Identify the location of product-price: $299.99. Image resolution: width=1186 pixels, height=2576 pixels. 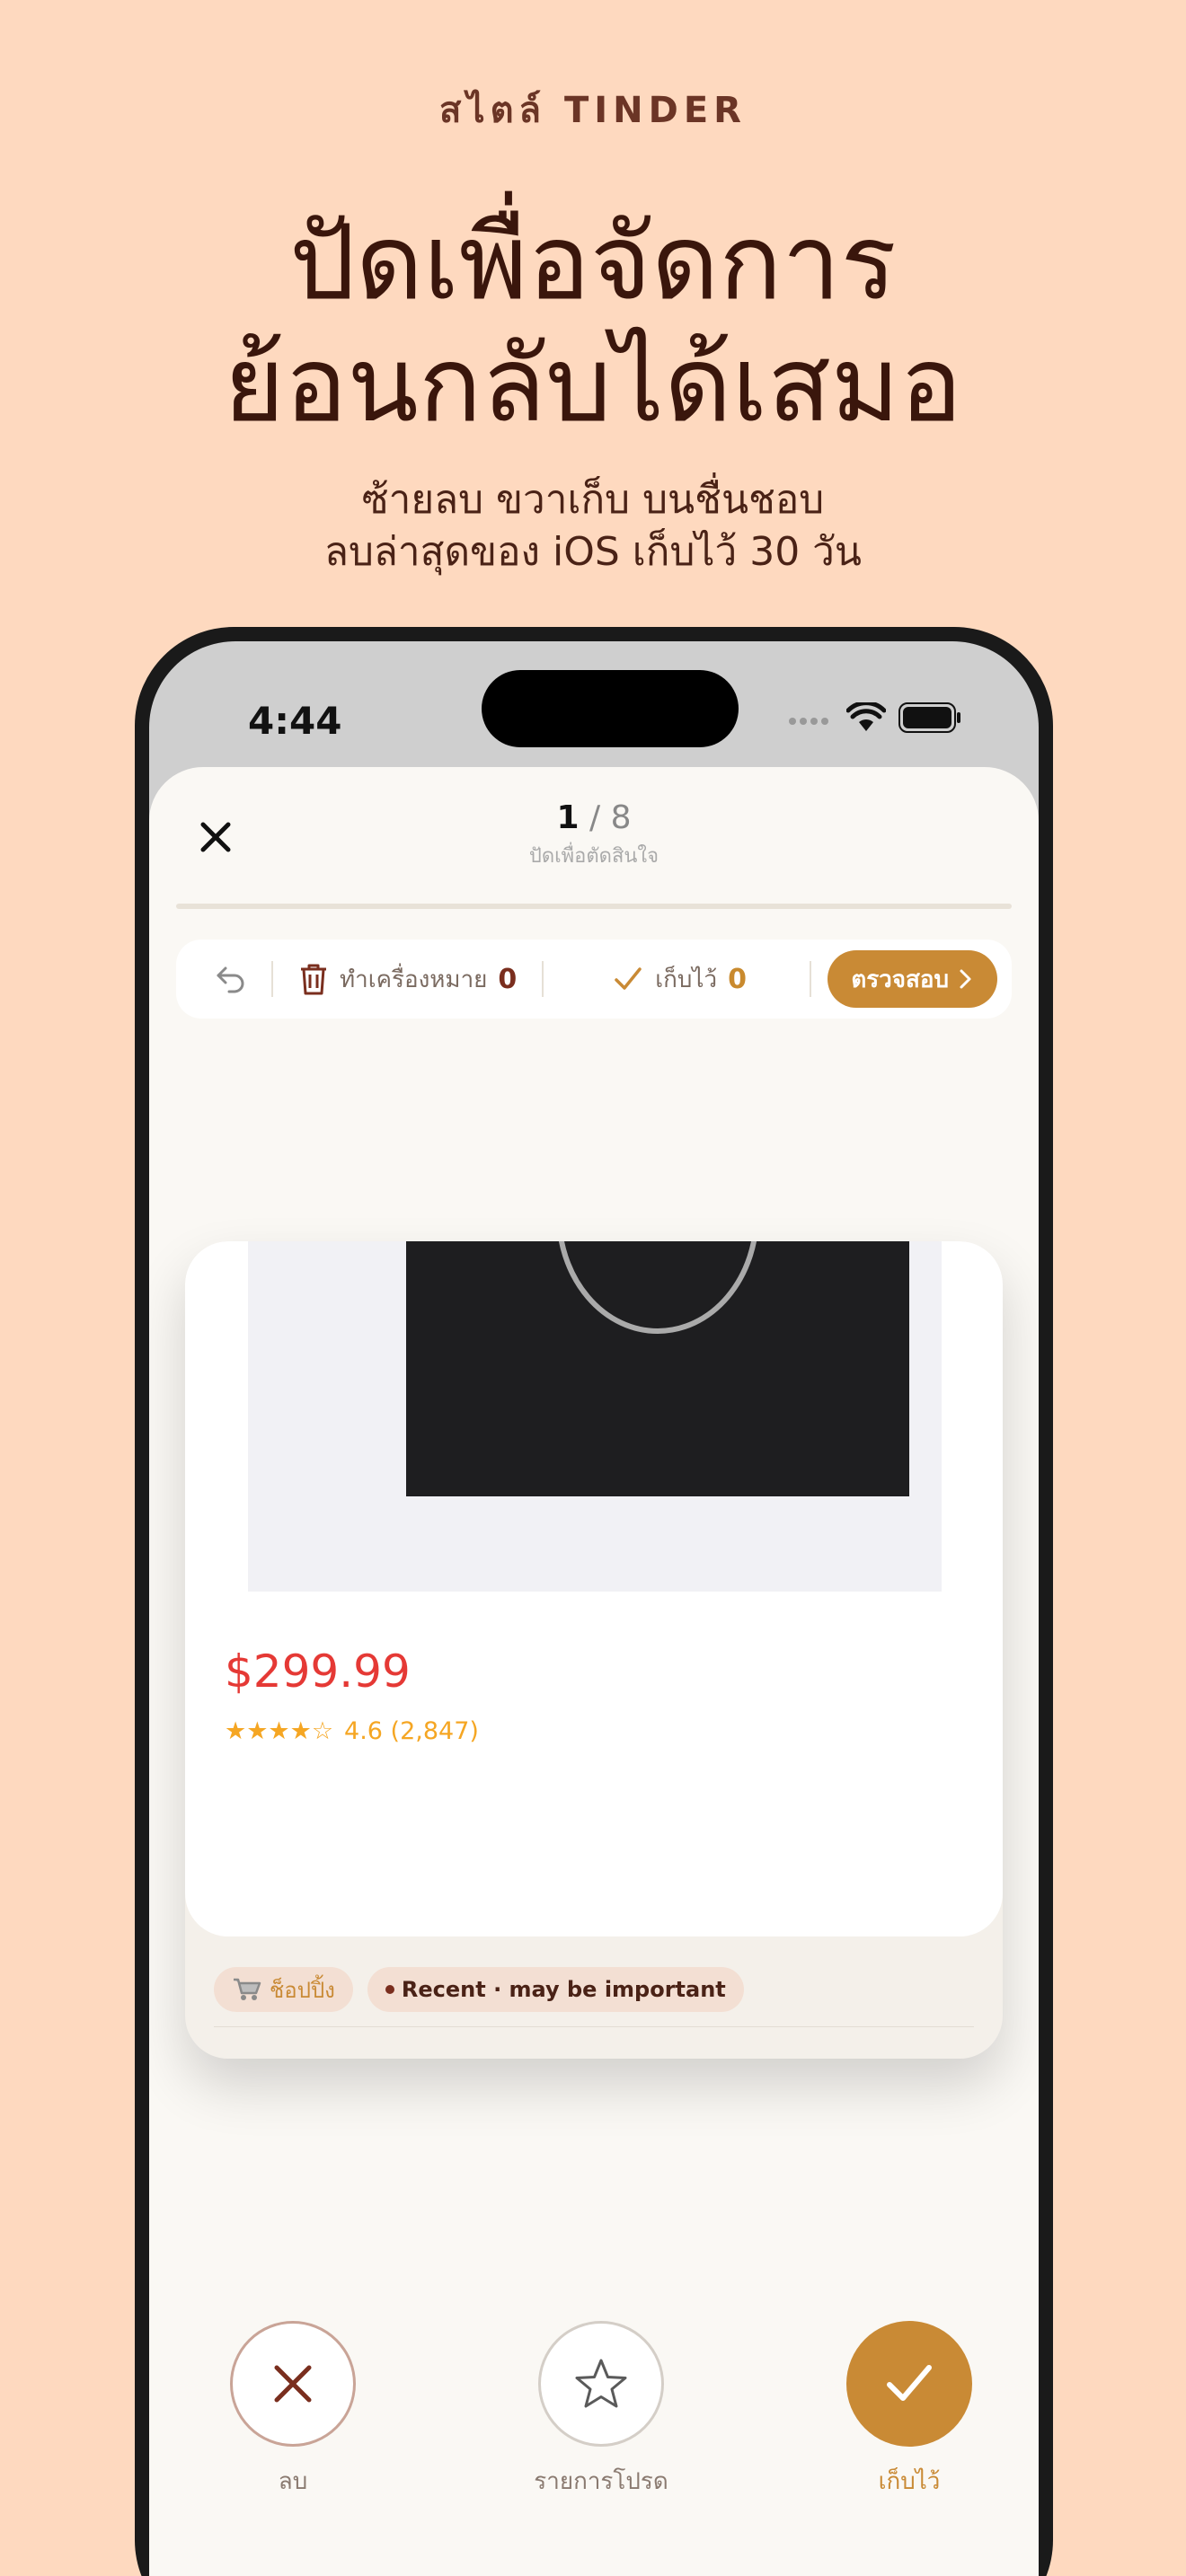
(318, 1671).